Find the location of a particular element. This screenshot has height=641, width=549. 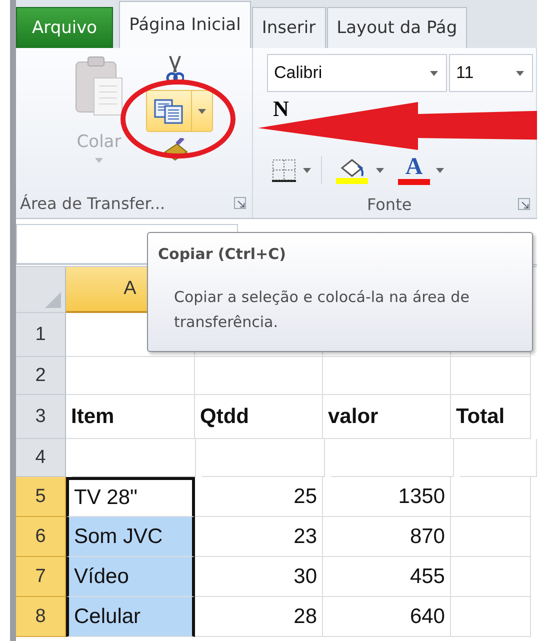

row-header: 5 is located at coordinates (41, 497).